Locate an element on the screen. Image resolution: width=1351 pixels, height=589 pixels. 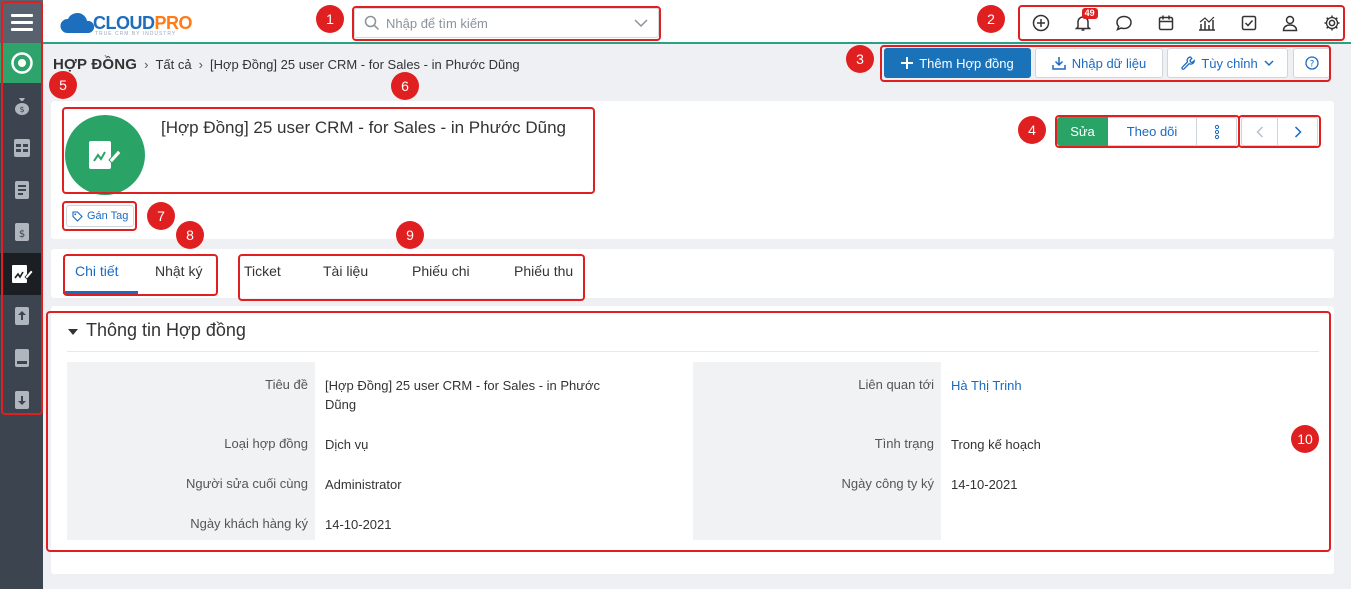
cloudpro-logo: CLOUDPRO TRUE CRM BY INDUSTRY is located at coordinates (126, 23).